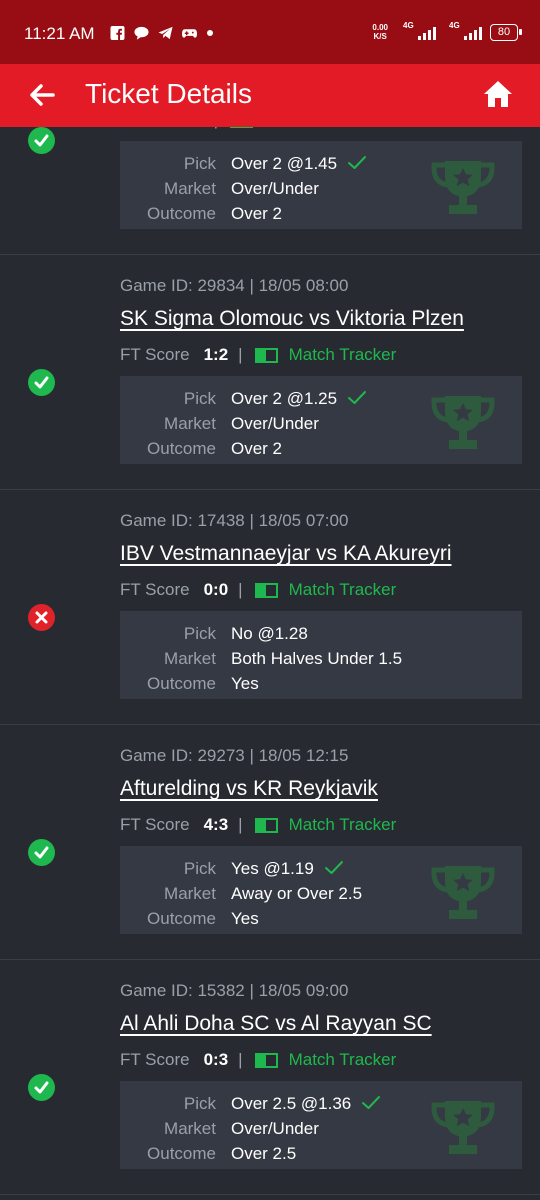  Describe the element at coordinates (249, 789) in the screenshot. I see `match-name-link: Afturelding vs KR Reykjavik` at that location.